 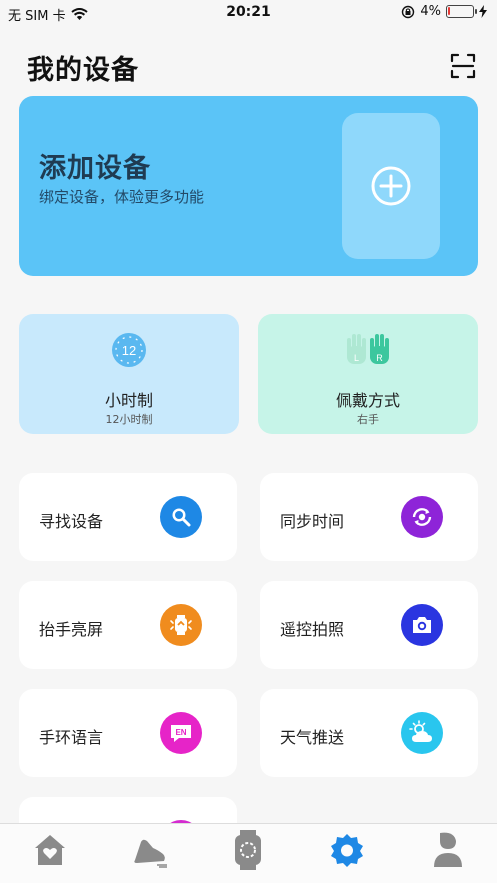 What do you see at coordinates (248, 13) in the screenshot?
I see `status-bar: 无 SIM 卡 20:21 4%` at bounding box center [248, 13].